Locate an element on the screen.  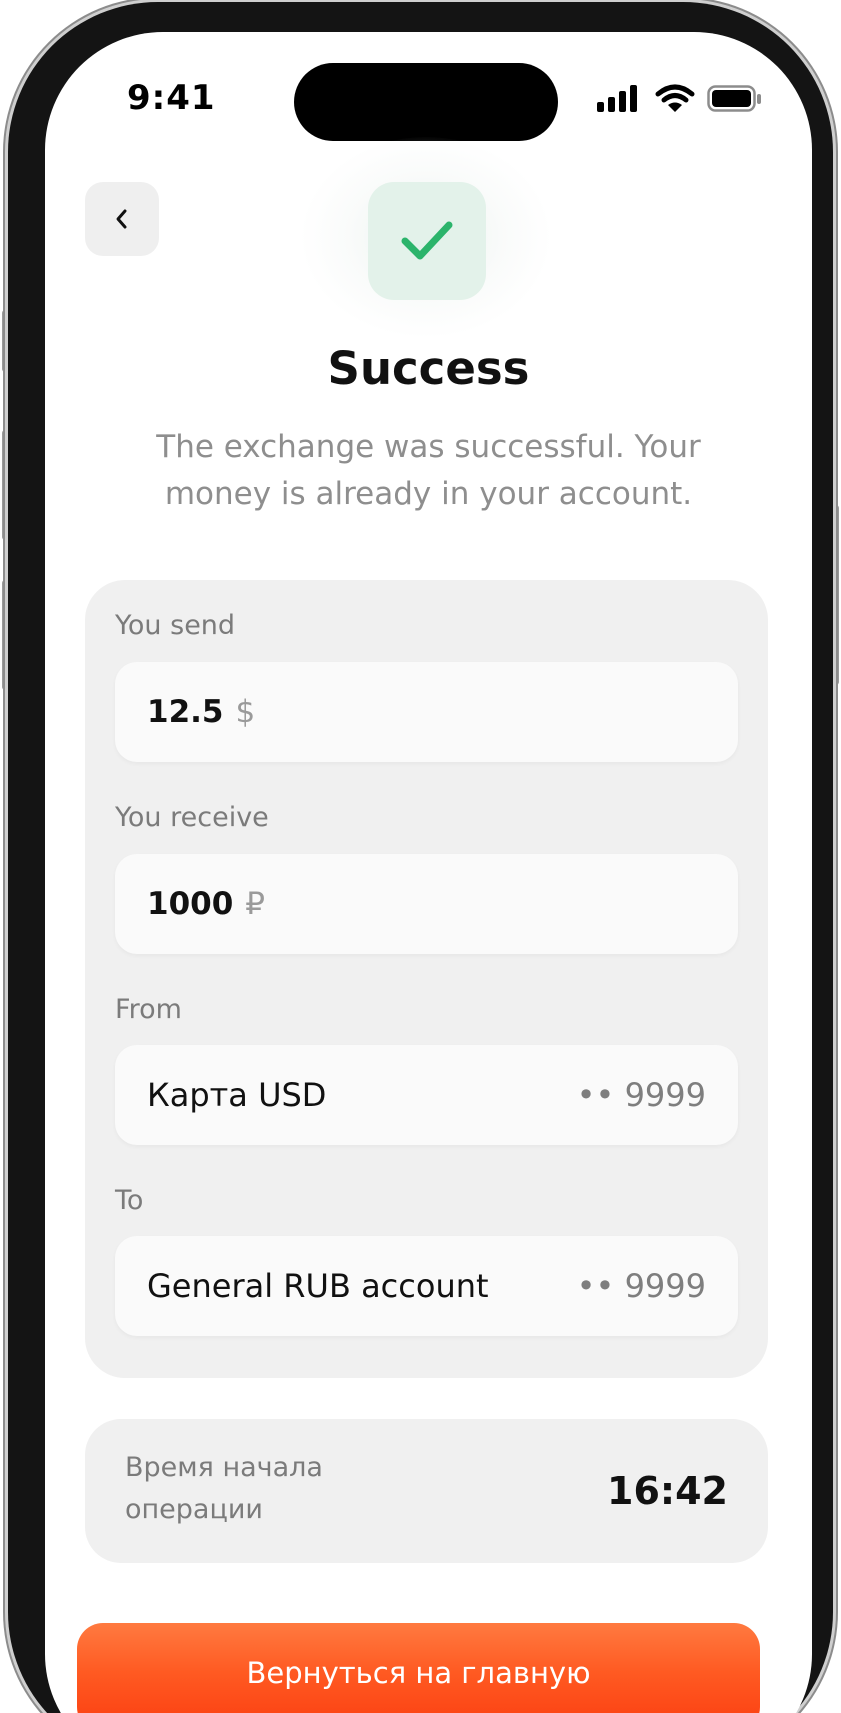
operation-time-value: 16:42 is located at coordinates (667, 1491).